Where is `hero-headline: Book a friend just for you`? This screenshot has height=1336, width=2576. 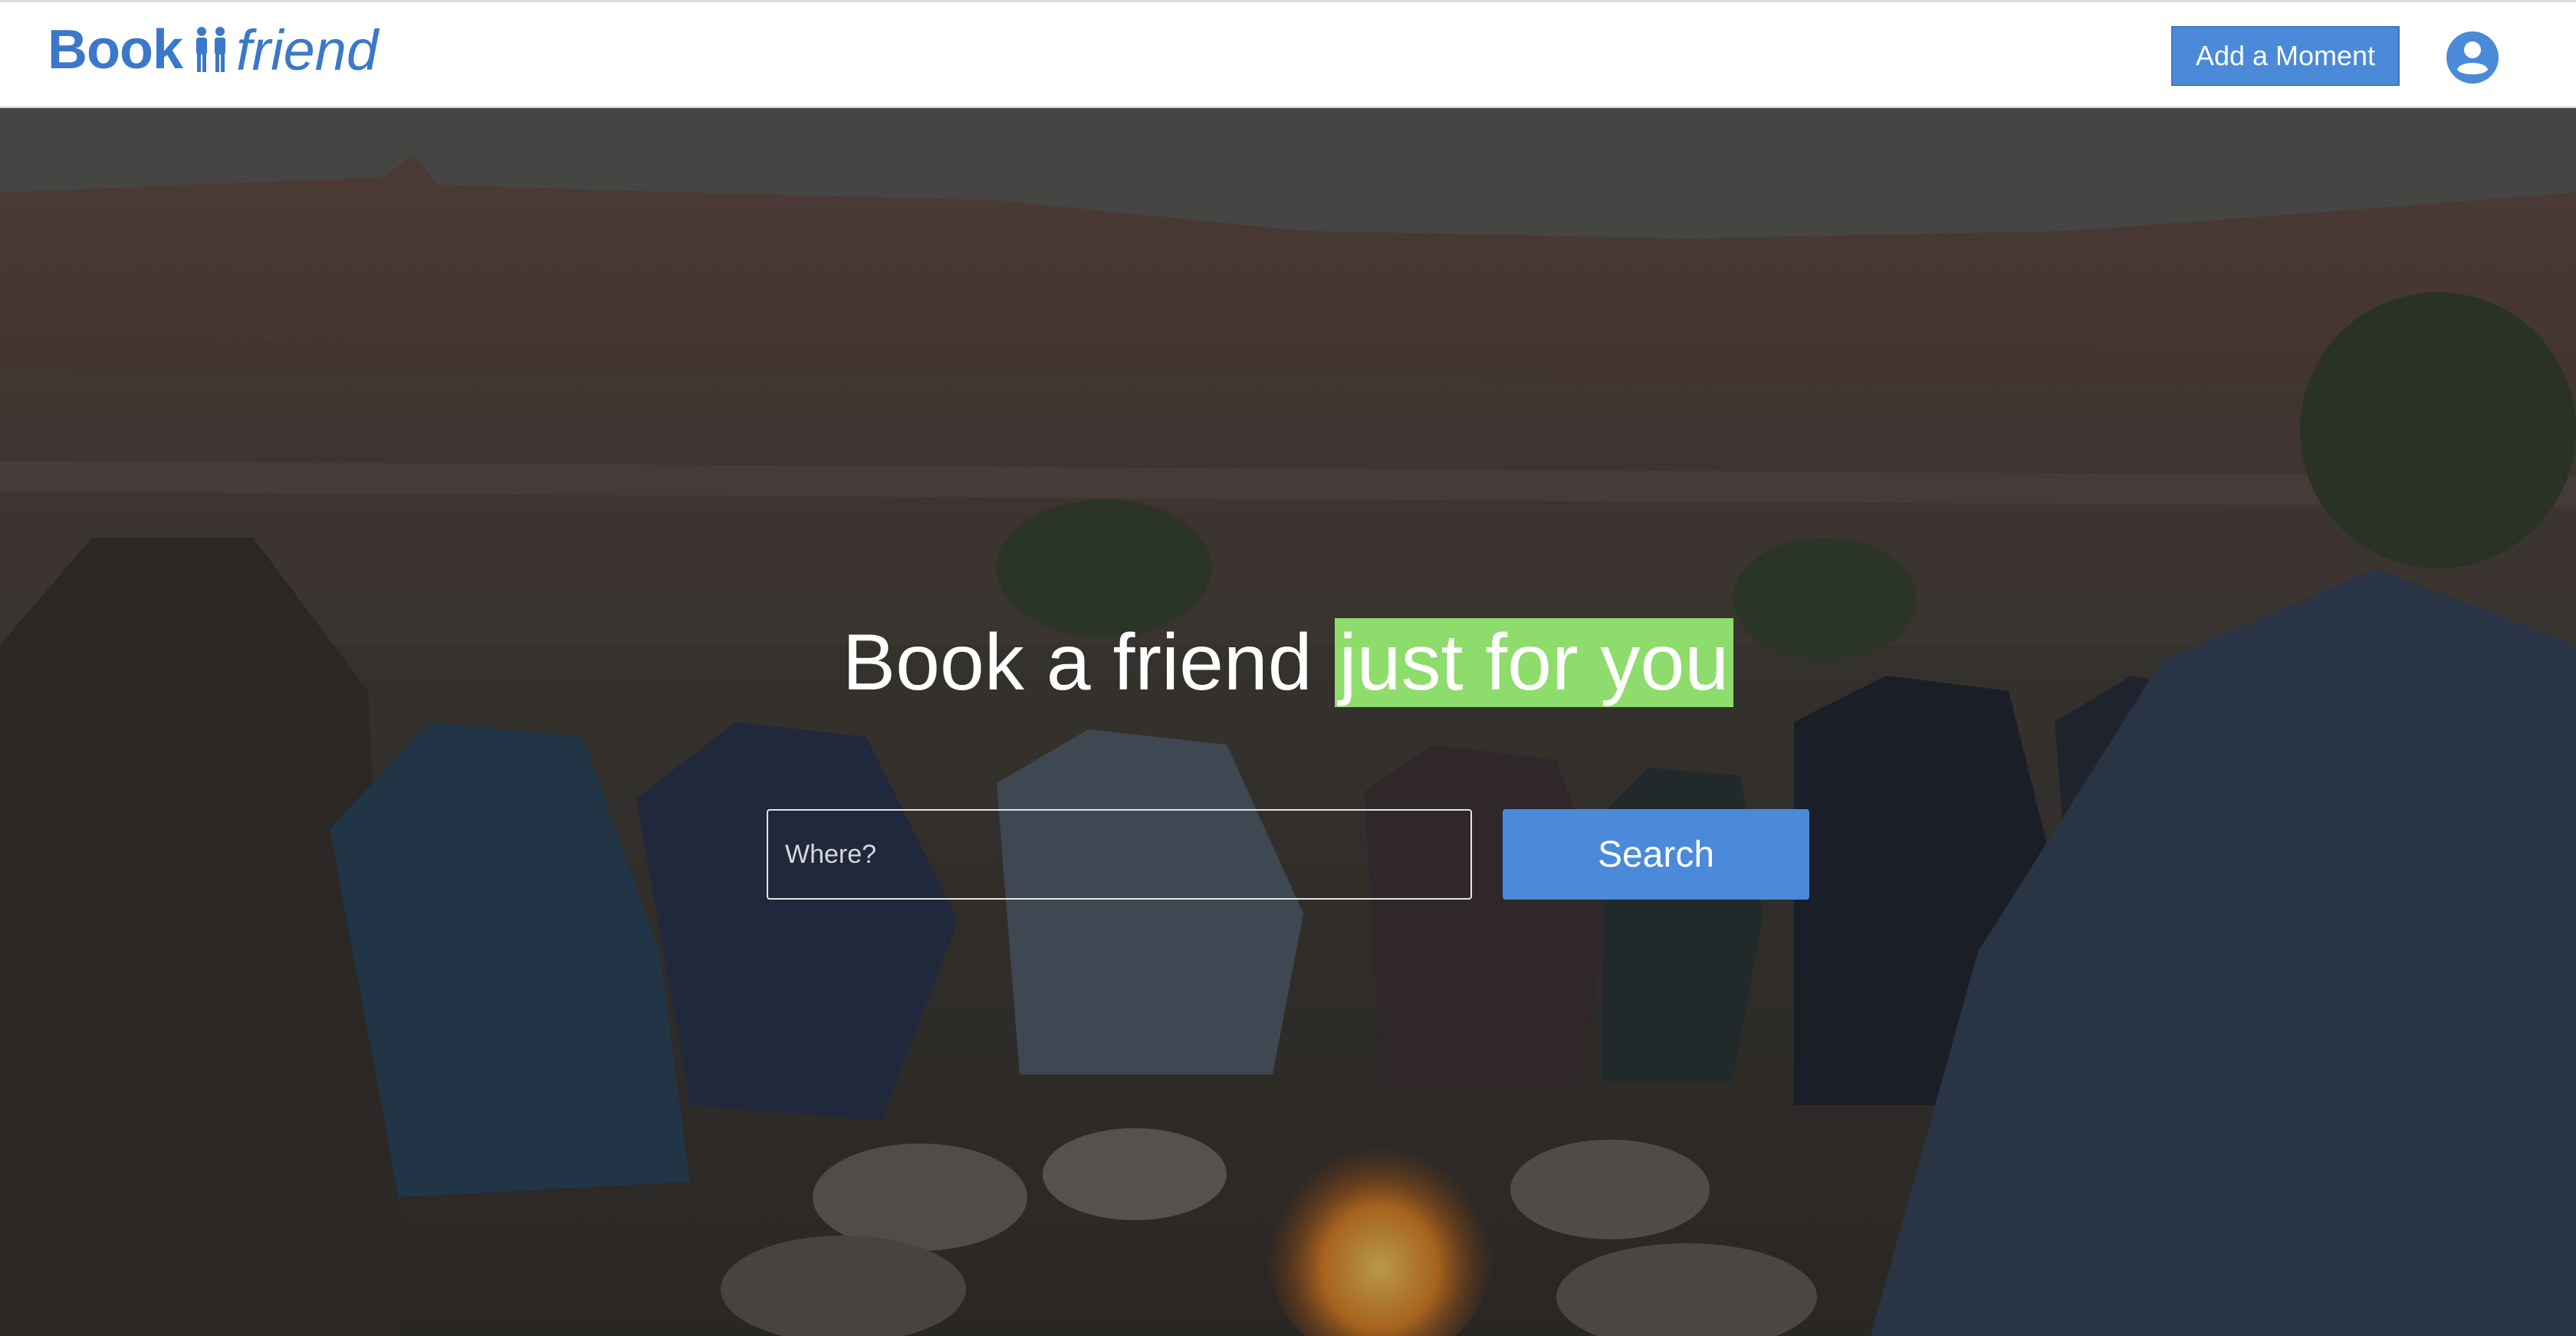
hero-headline: Book a friend just for you is located at coordinates (1288, 663).